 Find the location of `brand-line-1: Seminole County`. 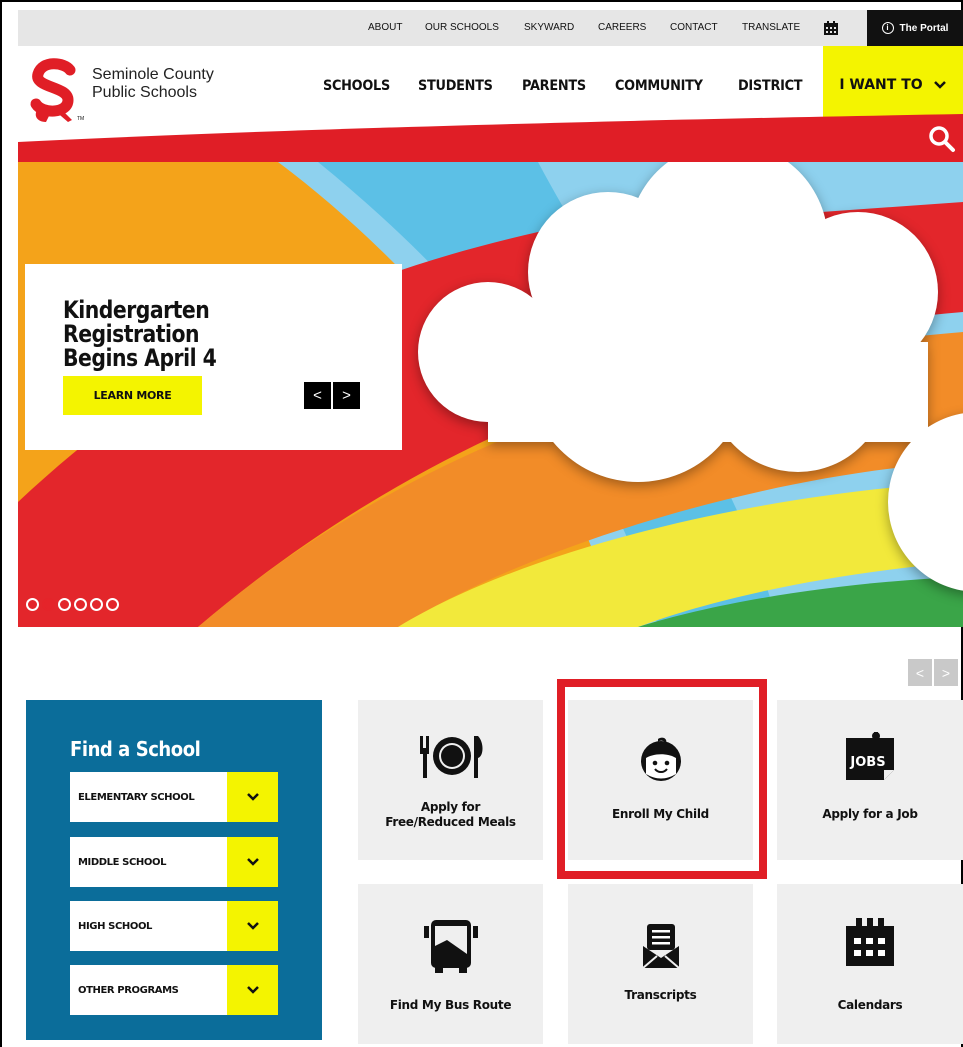

brand-line-1: Seminole County is located at coordinates (153, 74).